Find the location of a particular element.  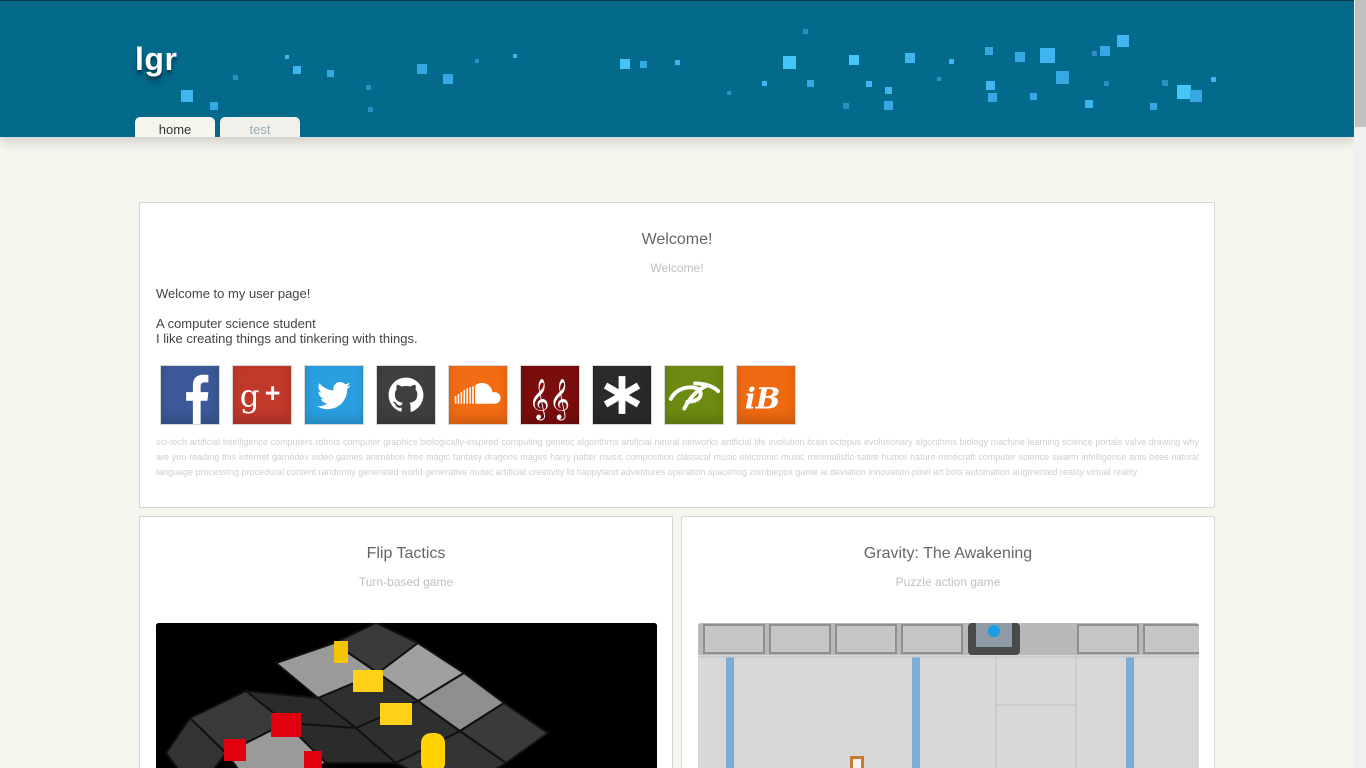

gravity-screenshot is located at coordinates (948, 695).